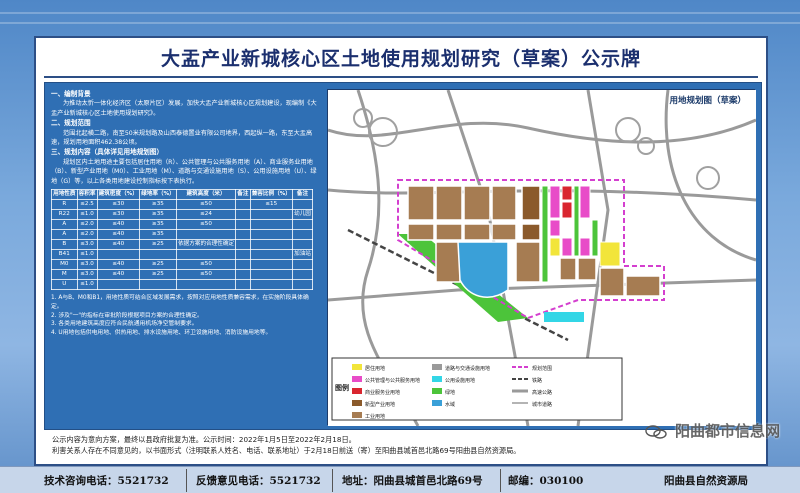 The width and height of the screenshot is (800, 493). I want to click on contact-divider, so click(332, 480).